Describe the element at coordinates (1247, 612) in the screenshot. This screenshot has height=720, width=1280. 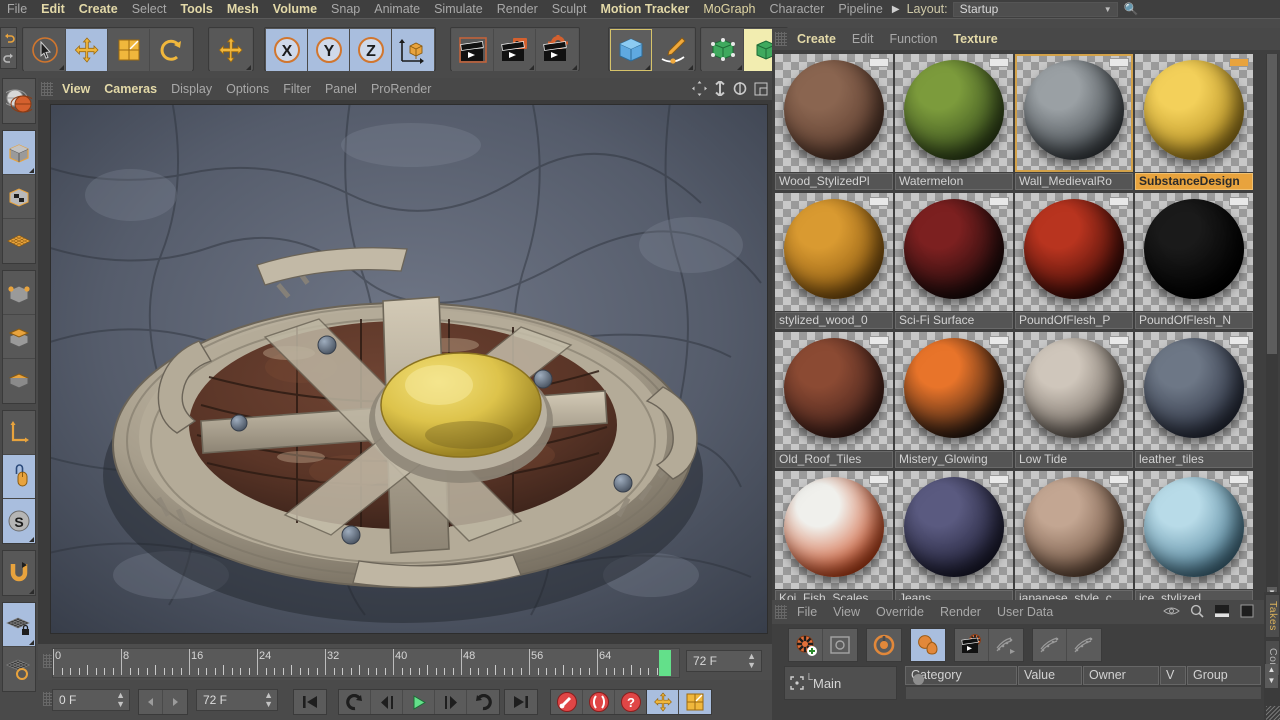
I see `layout-vertical-icon` at that location.